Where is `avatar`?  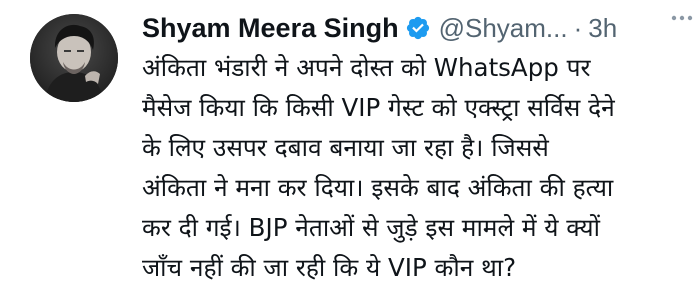 avatar is located at coordinates (74, 58).